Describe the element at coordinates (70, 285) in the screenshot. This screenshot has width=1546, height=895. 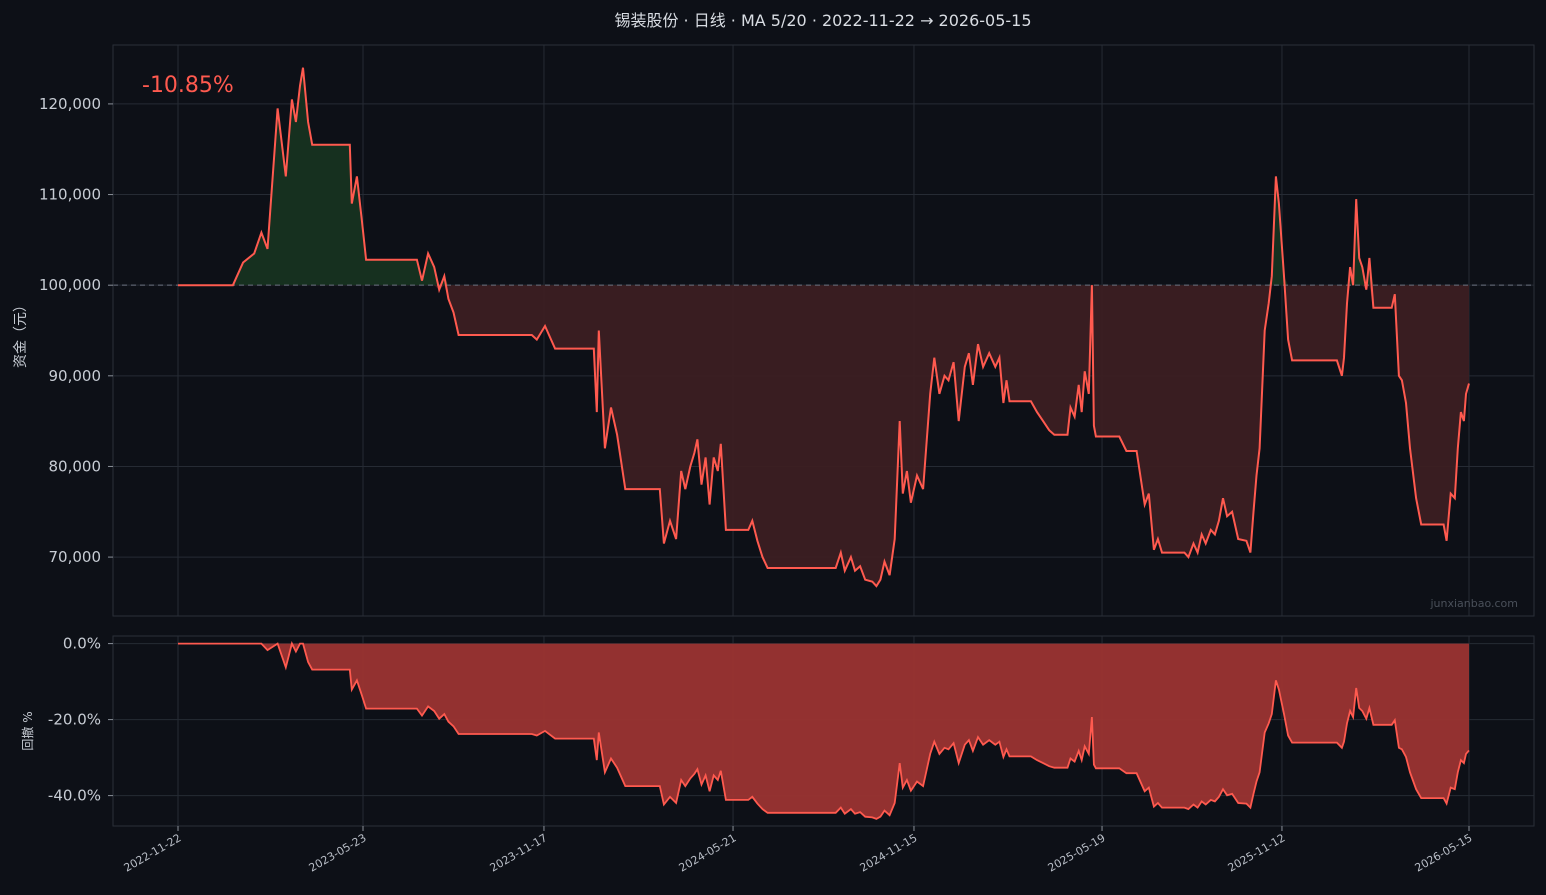
I see `equity-ytick-label: 100,000` at that location.